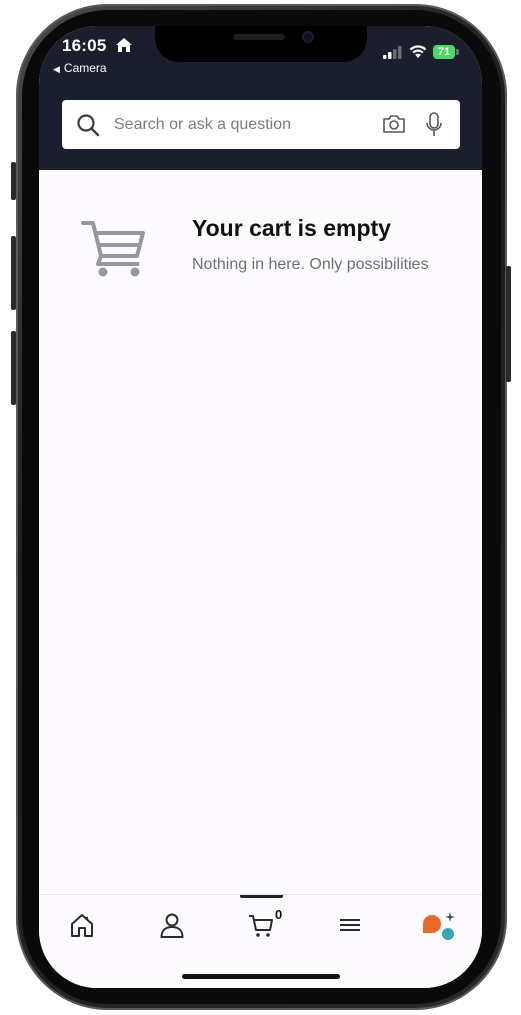 The width and height of the screenshot is (521, 1015). I want to click on home-status-icon, so click(124, 45).